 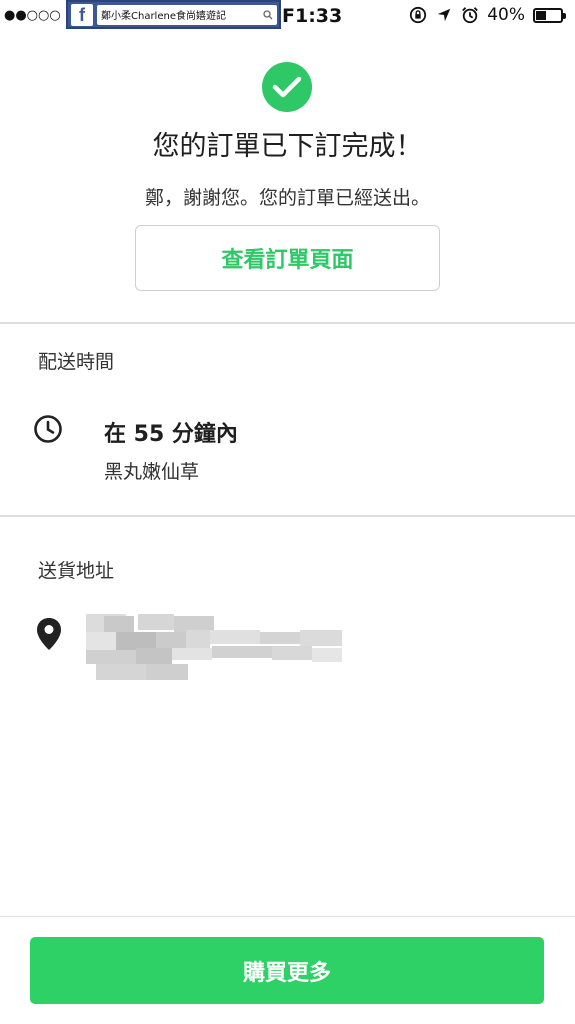 What do you see at coordinates (312, 16) in the screenshot?
I see `status-time: F1:33` at bounding box center [312, 16].